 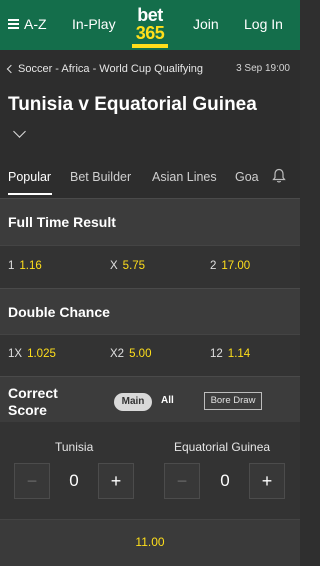 I want to click on bell-icon, so click(x=279, y=176).